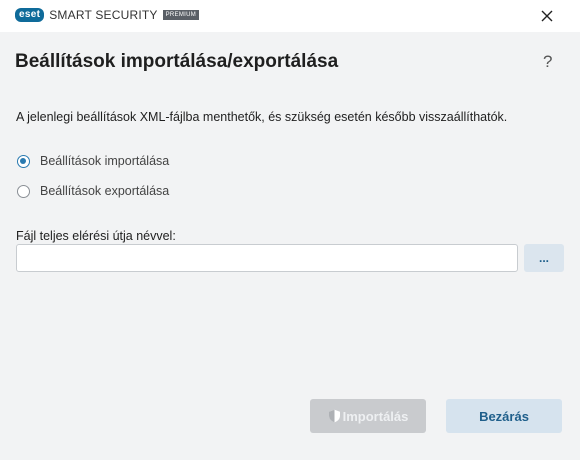 The height and width of the screenshot is (460, 580). What do you see at coordinates (375, 416) in the screenshot?
I see `import-button-label: Importálás` at bounding box center [375, 416].